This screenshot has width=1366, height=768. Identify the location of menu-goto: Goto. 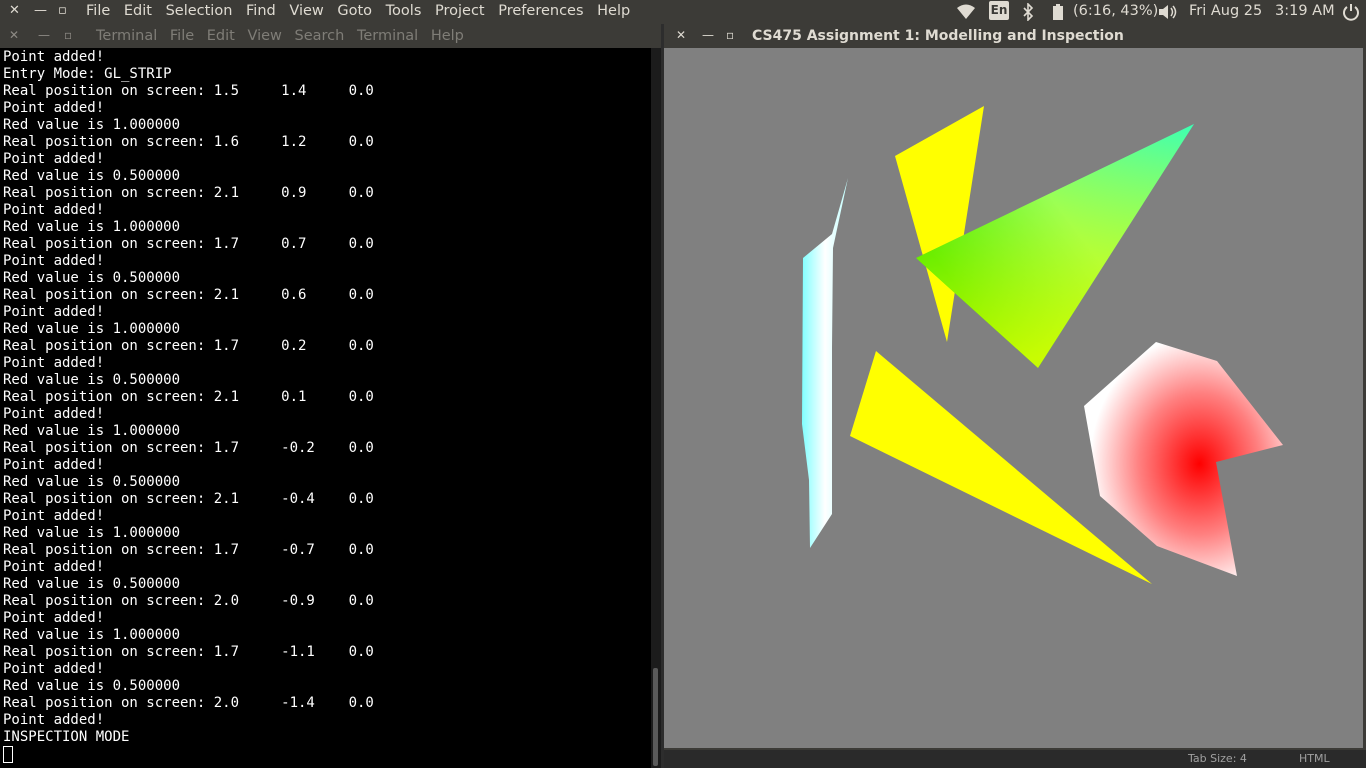
(354, 11).